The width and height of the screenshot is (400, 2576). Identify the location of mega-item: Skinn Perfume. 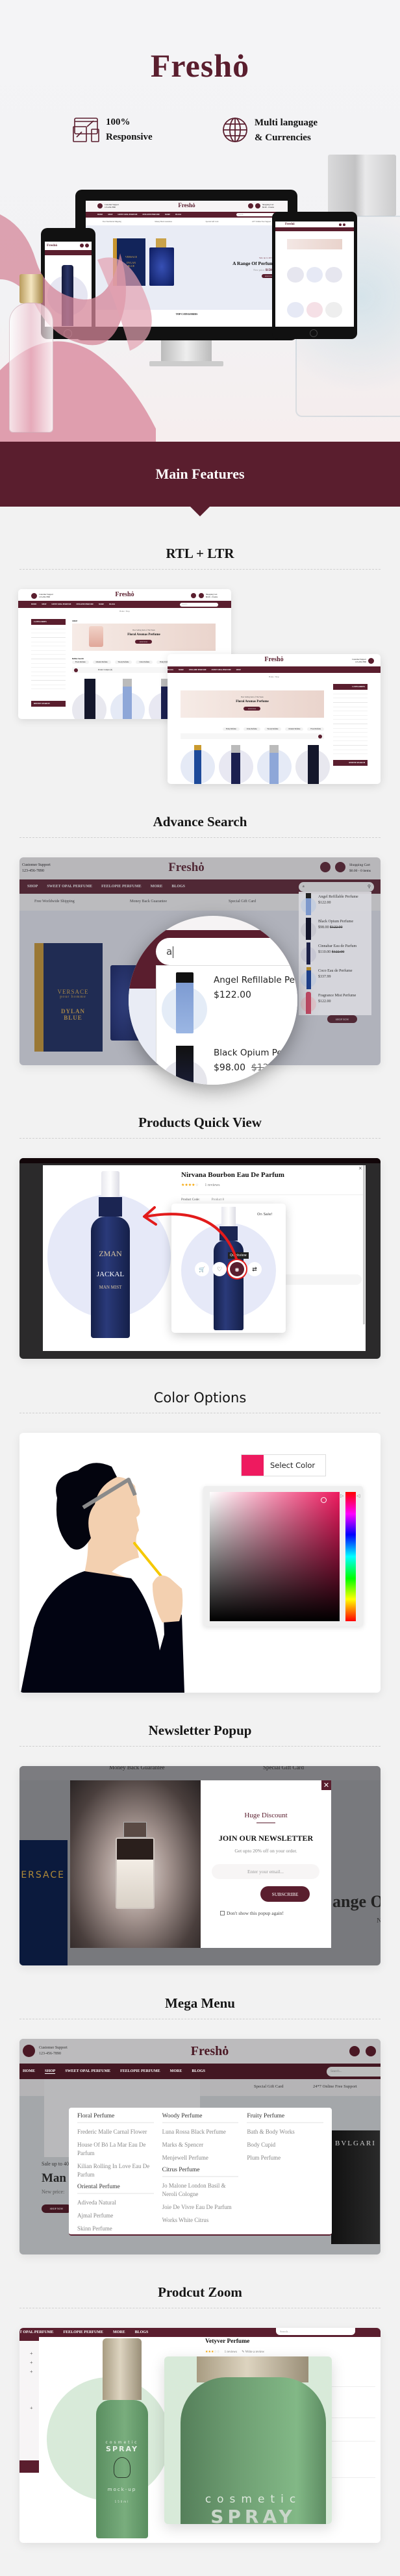
(115, 2229).